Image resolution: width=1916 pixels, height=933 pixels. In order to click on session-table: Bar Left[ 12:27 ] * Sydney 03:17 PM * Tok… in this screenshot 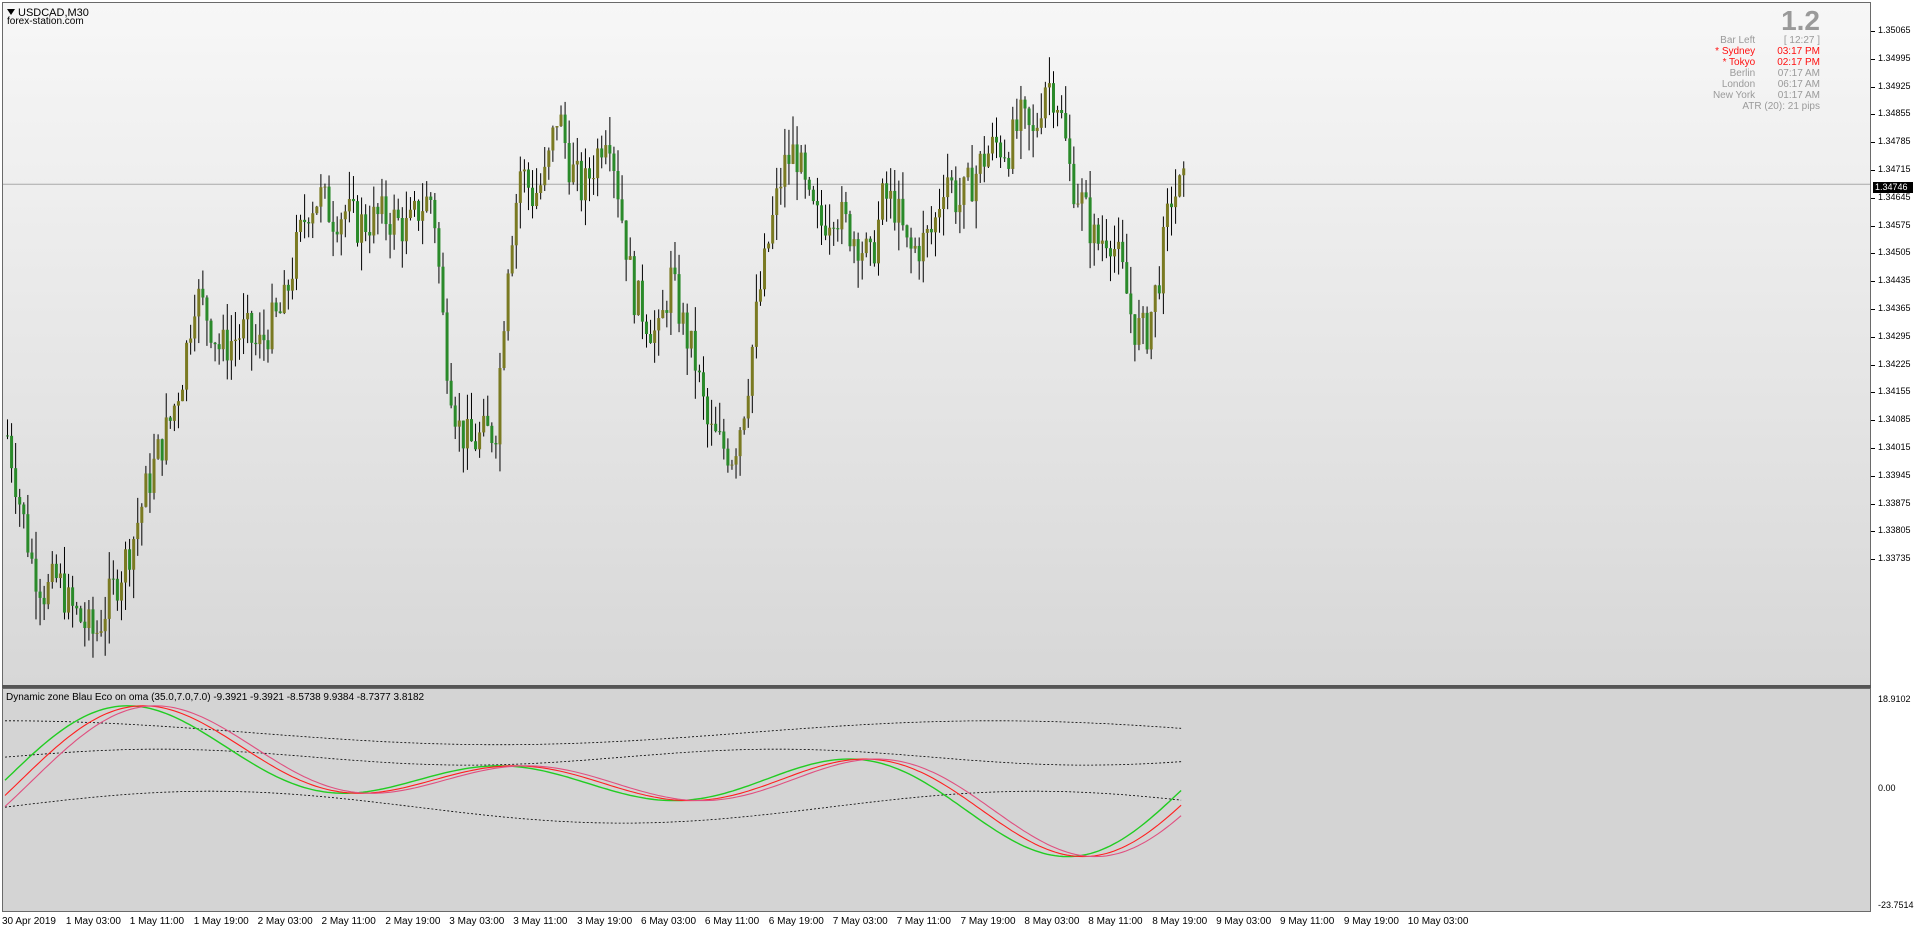, I will do `click(1755, 68)`.